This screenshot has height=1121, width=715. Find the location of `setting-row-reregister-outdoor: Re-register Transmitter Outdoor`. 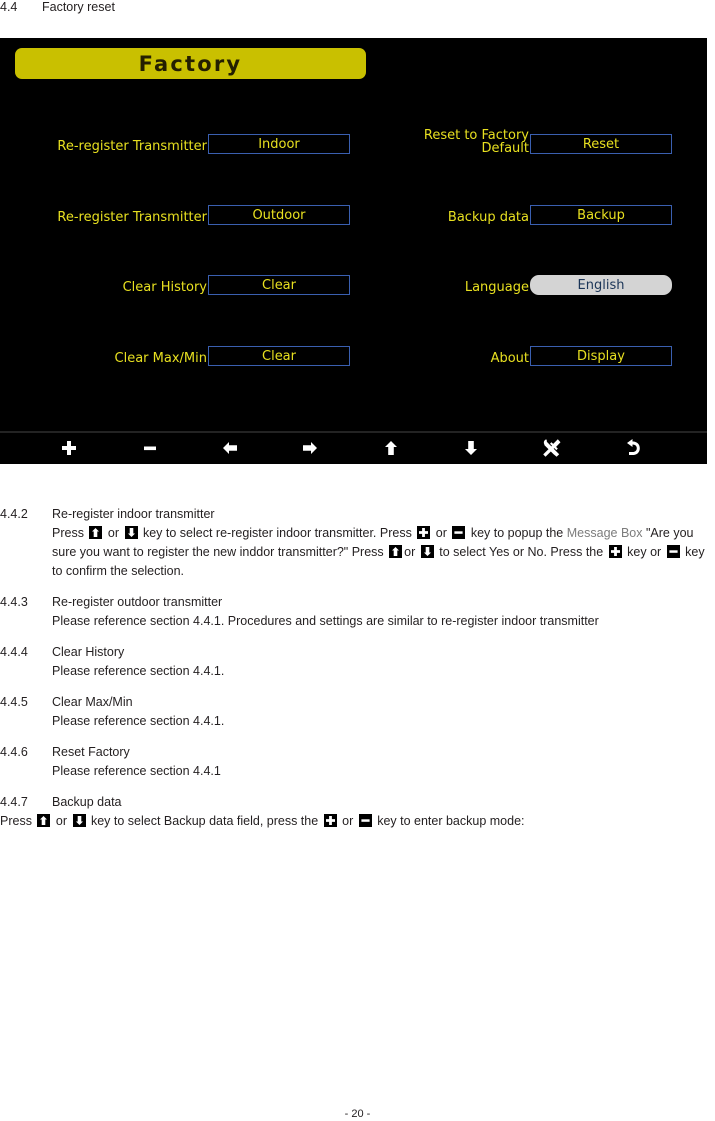

setting-row-reregister-outdoor: Re-register Transmitter Outdoor is located at coordinates (185, 214).